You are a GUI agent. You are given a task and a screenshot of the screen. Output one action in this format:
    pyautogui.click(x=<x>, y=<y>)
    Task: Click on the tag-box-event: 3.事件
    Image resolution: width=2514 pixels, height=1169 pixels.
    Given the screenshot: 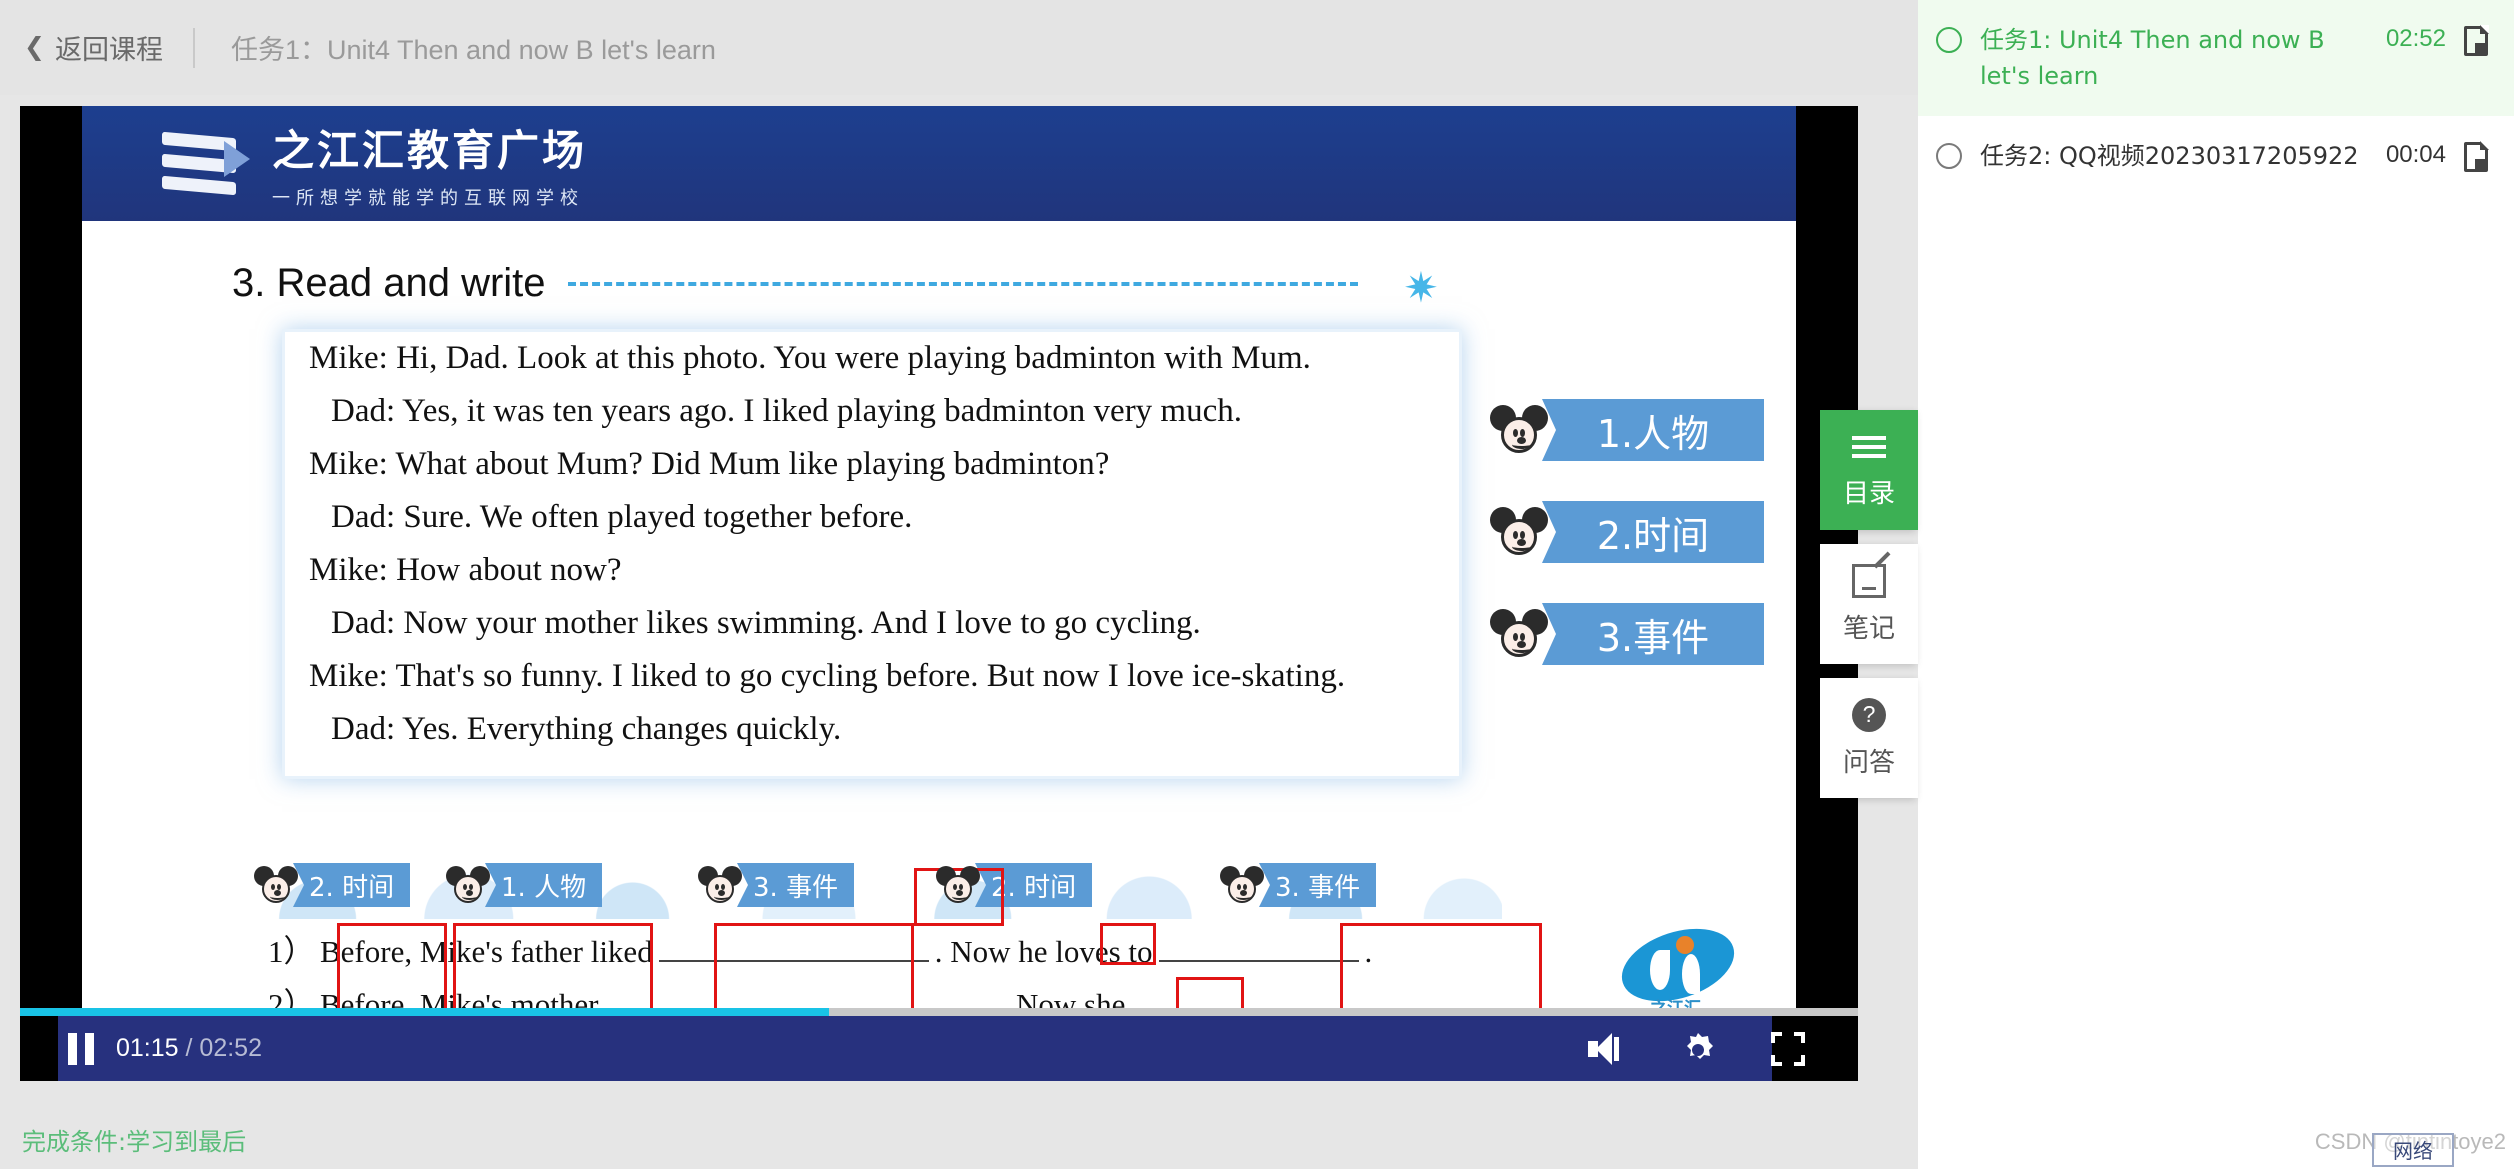 What is the action you would take?
    pyautogui.click(x=1627, y=634)
    